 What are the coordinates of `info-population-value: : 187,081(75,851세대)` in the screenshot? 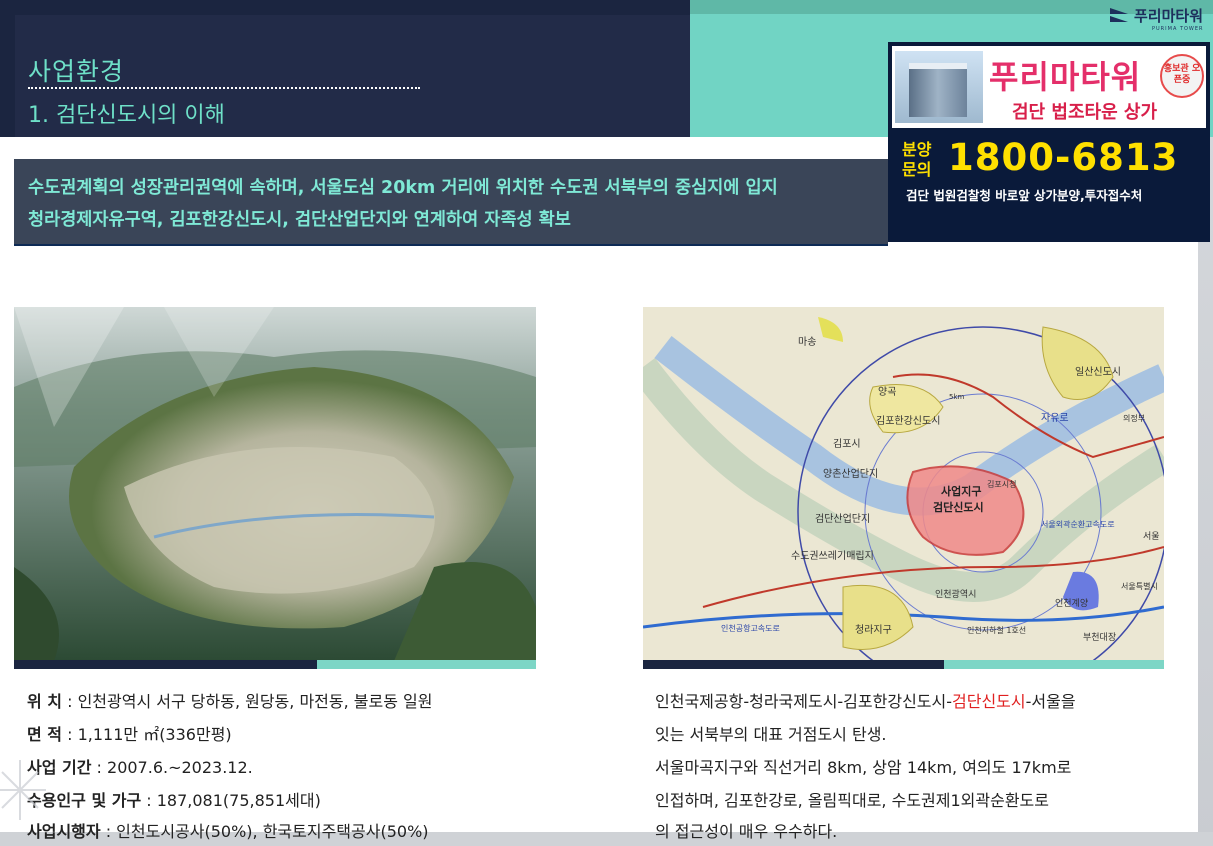 It's located at (231, 800).